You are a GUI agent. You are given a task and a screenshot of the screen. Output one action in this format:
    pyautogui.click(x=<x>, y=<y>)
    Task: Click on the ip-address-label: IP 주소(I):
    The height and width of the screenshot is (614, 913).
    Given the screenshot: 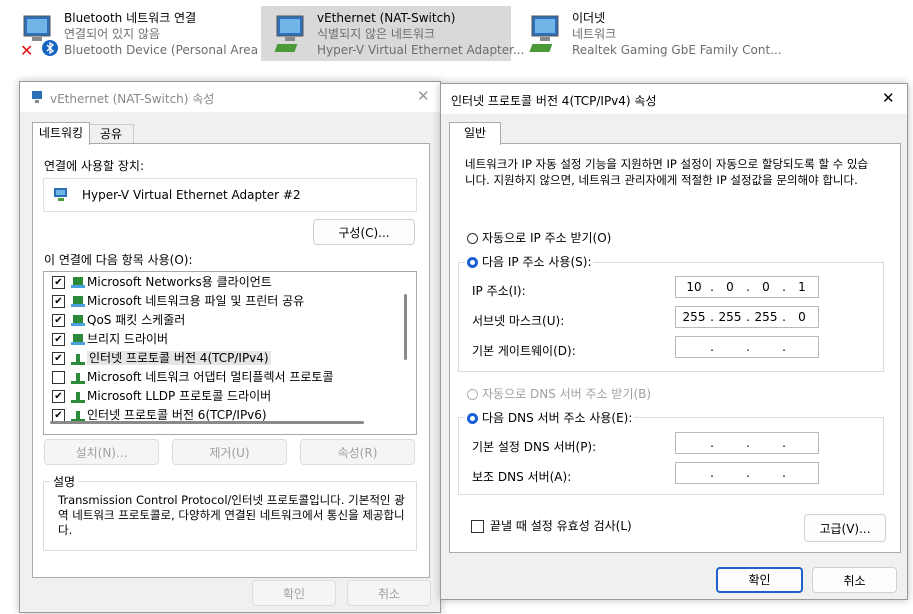 What is the action you would take?
    pyautogui.click(x=499, y=291)
    